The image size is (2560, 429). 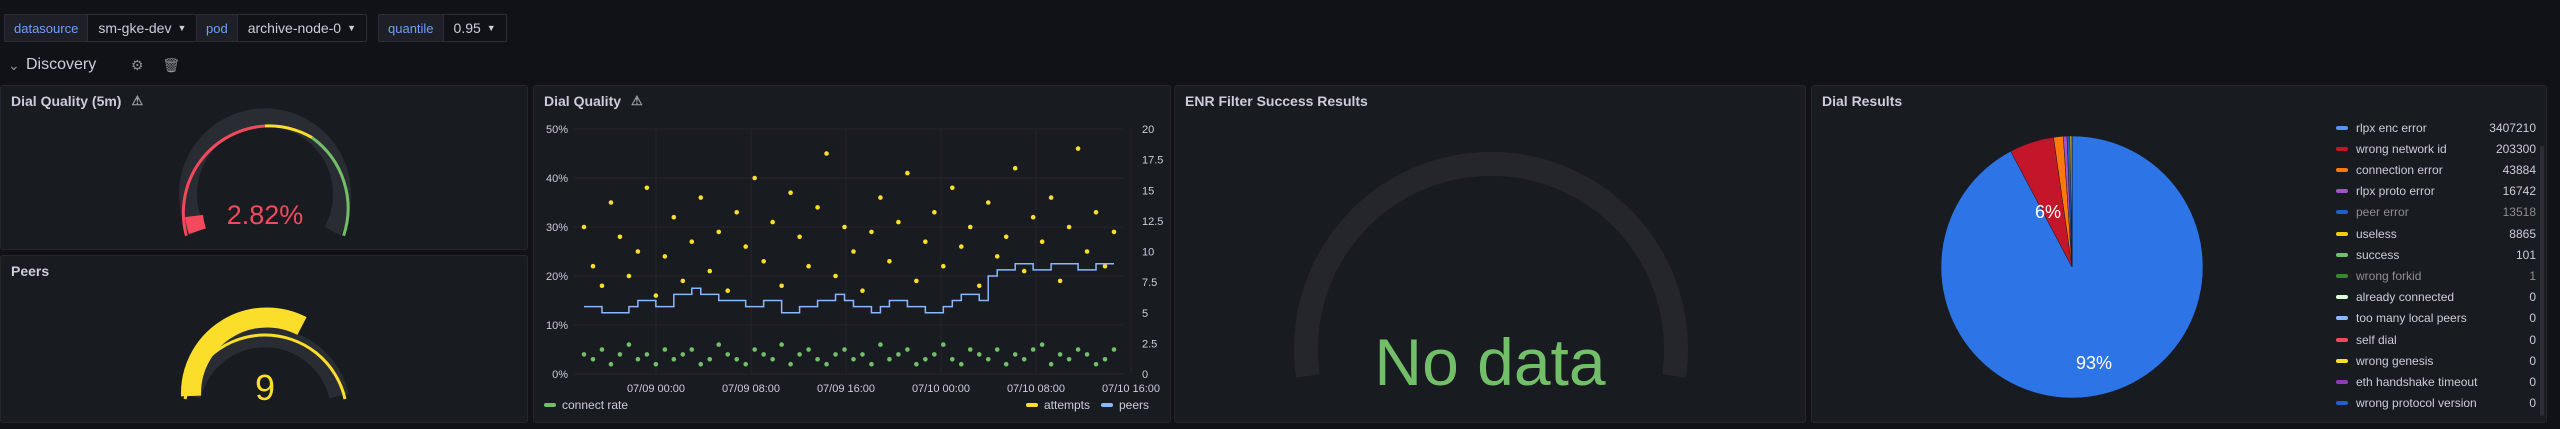 What do you see at coordinates (1490, 362) in the screenshot?
I see `no-data-text: No data` at bounding box center [1490, 362].